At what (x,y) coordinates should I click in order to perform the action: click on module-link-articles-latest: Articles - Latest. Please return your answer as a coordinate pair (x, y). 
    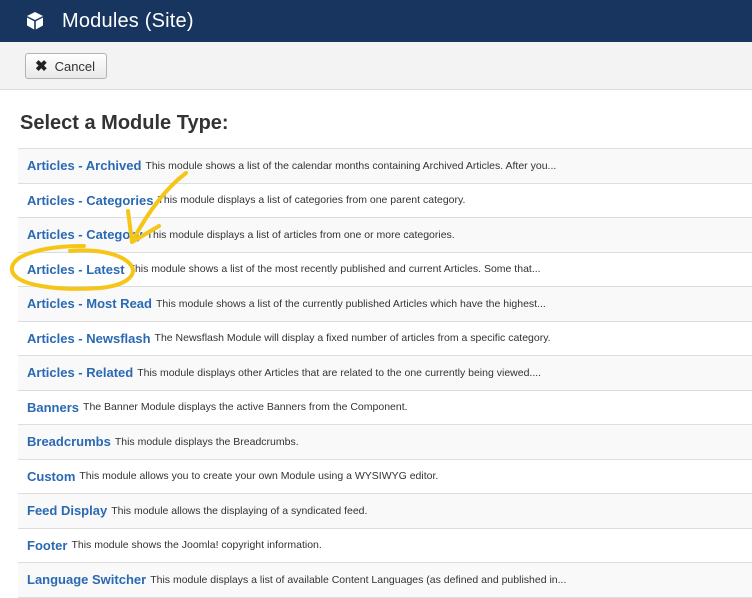
    Looking at the image, I should click on (76, 269).